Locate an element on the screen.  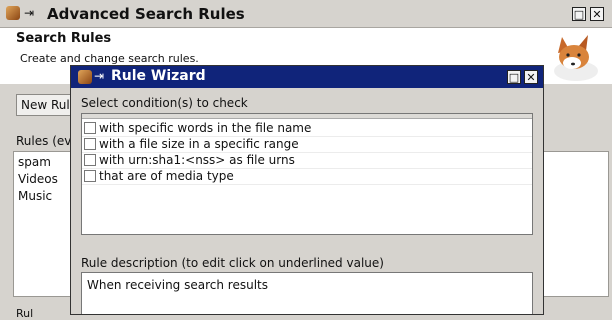
fox-logo-icon is located at coordinates (576, 58).